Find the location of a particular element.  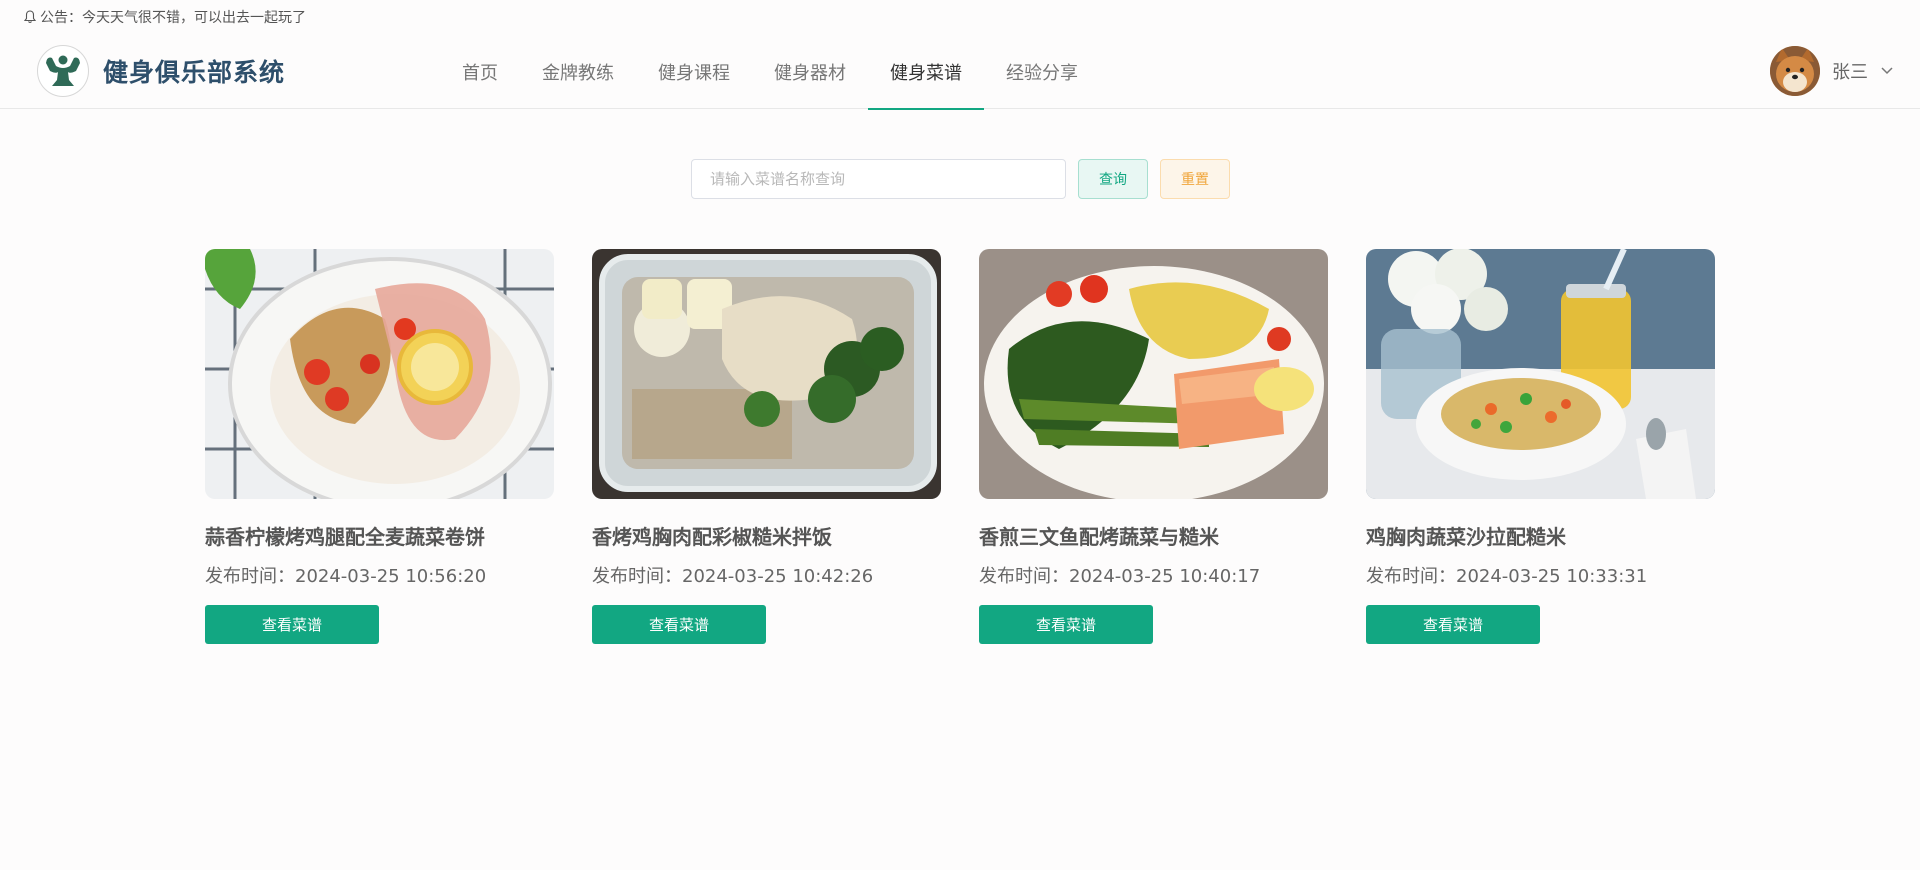

recipe-title: 鸡胸肉蔬菜沙拉配糙米 is located at coordinates (1540, 535).